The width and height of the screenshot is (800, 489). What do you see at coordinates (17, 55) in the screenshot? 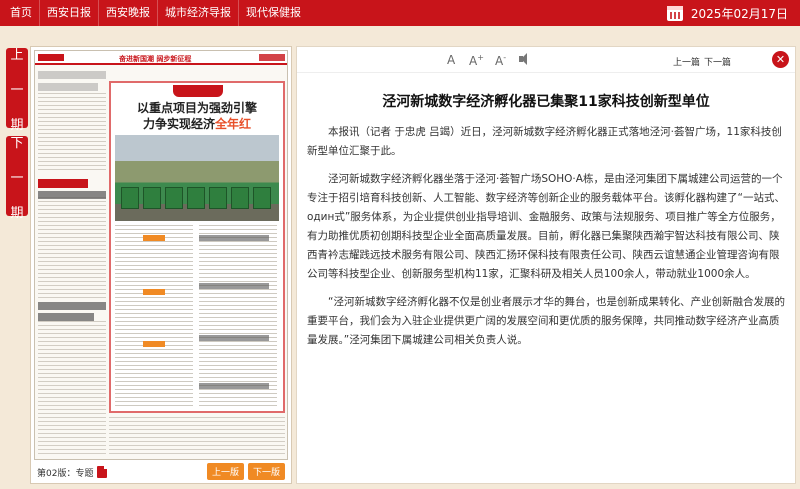
I see `prev-issue-char-1: 上` at bounding box center [17, 55].